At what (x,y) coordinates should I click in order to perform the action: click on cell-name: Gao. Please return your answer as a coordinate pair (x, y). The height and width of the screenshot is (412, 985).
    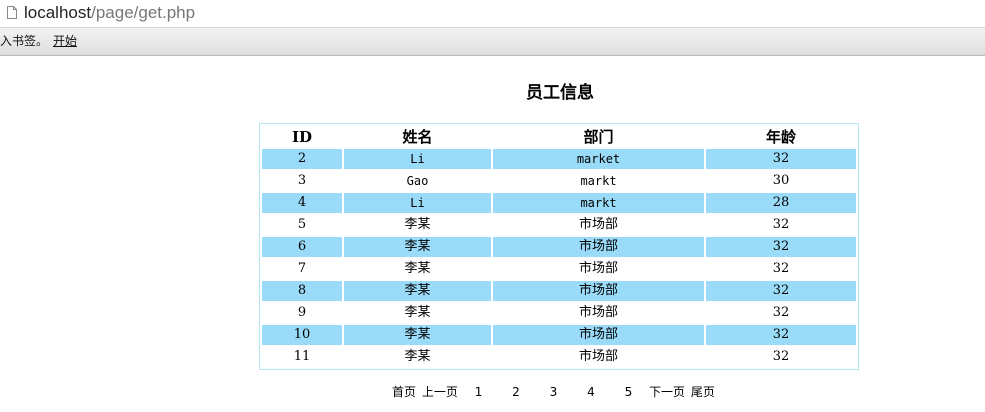
    Looking at the image, I should click on (417, 181).